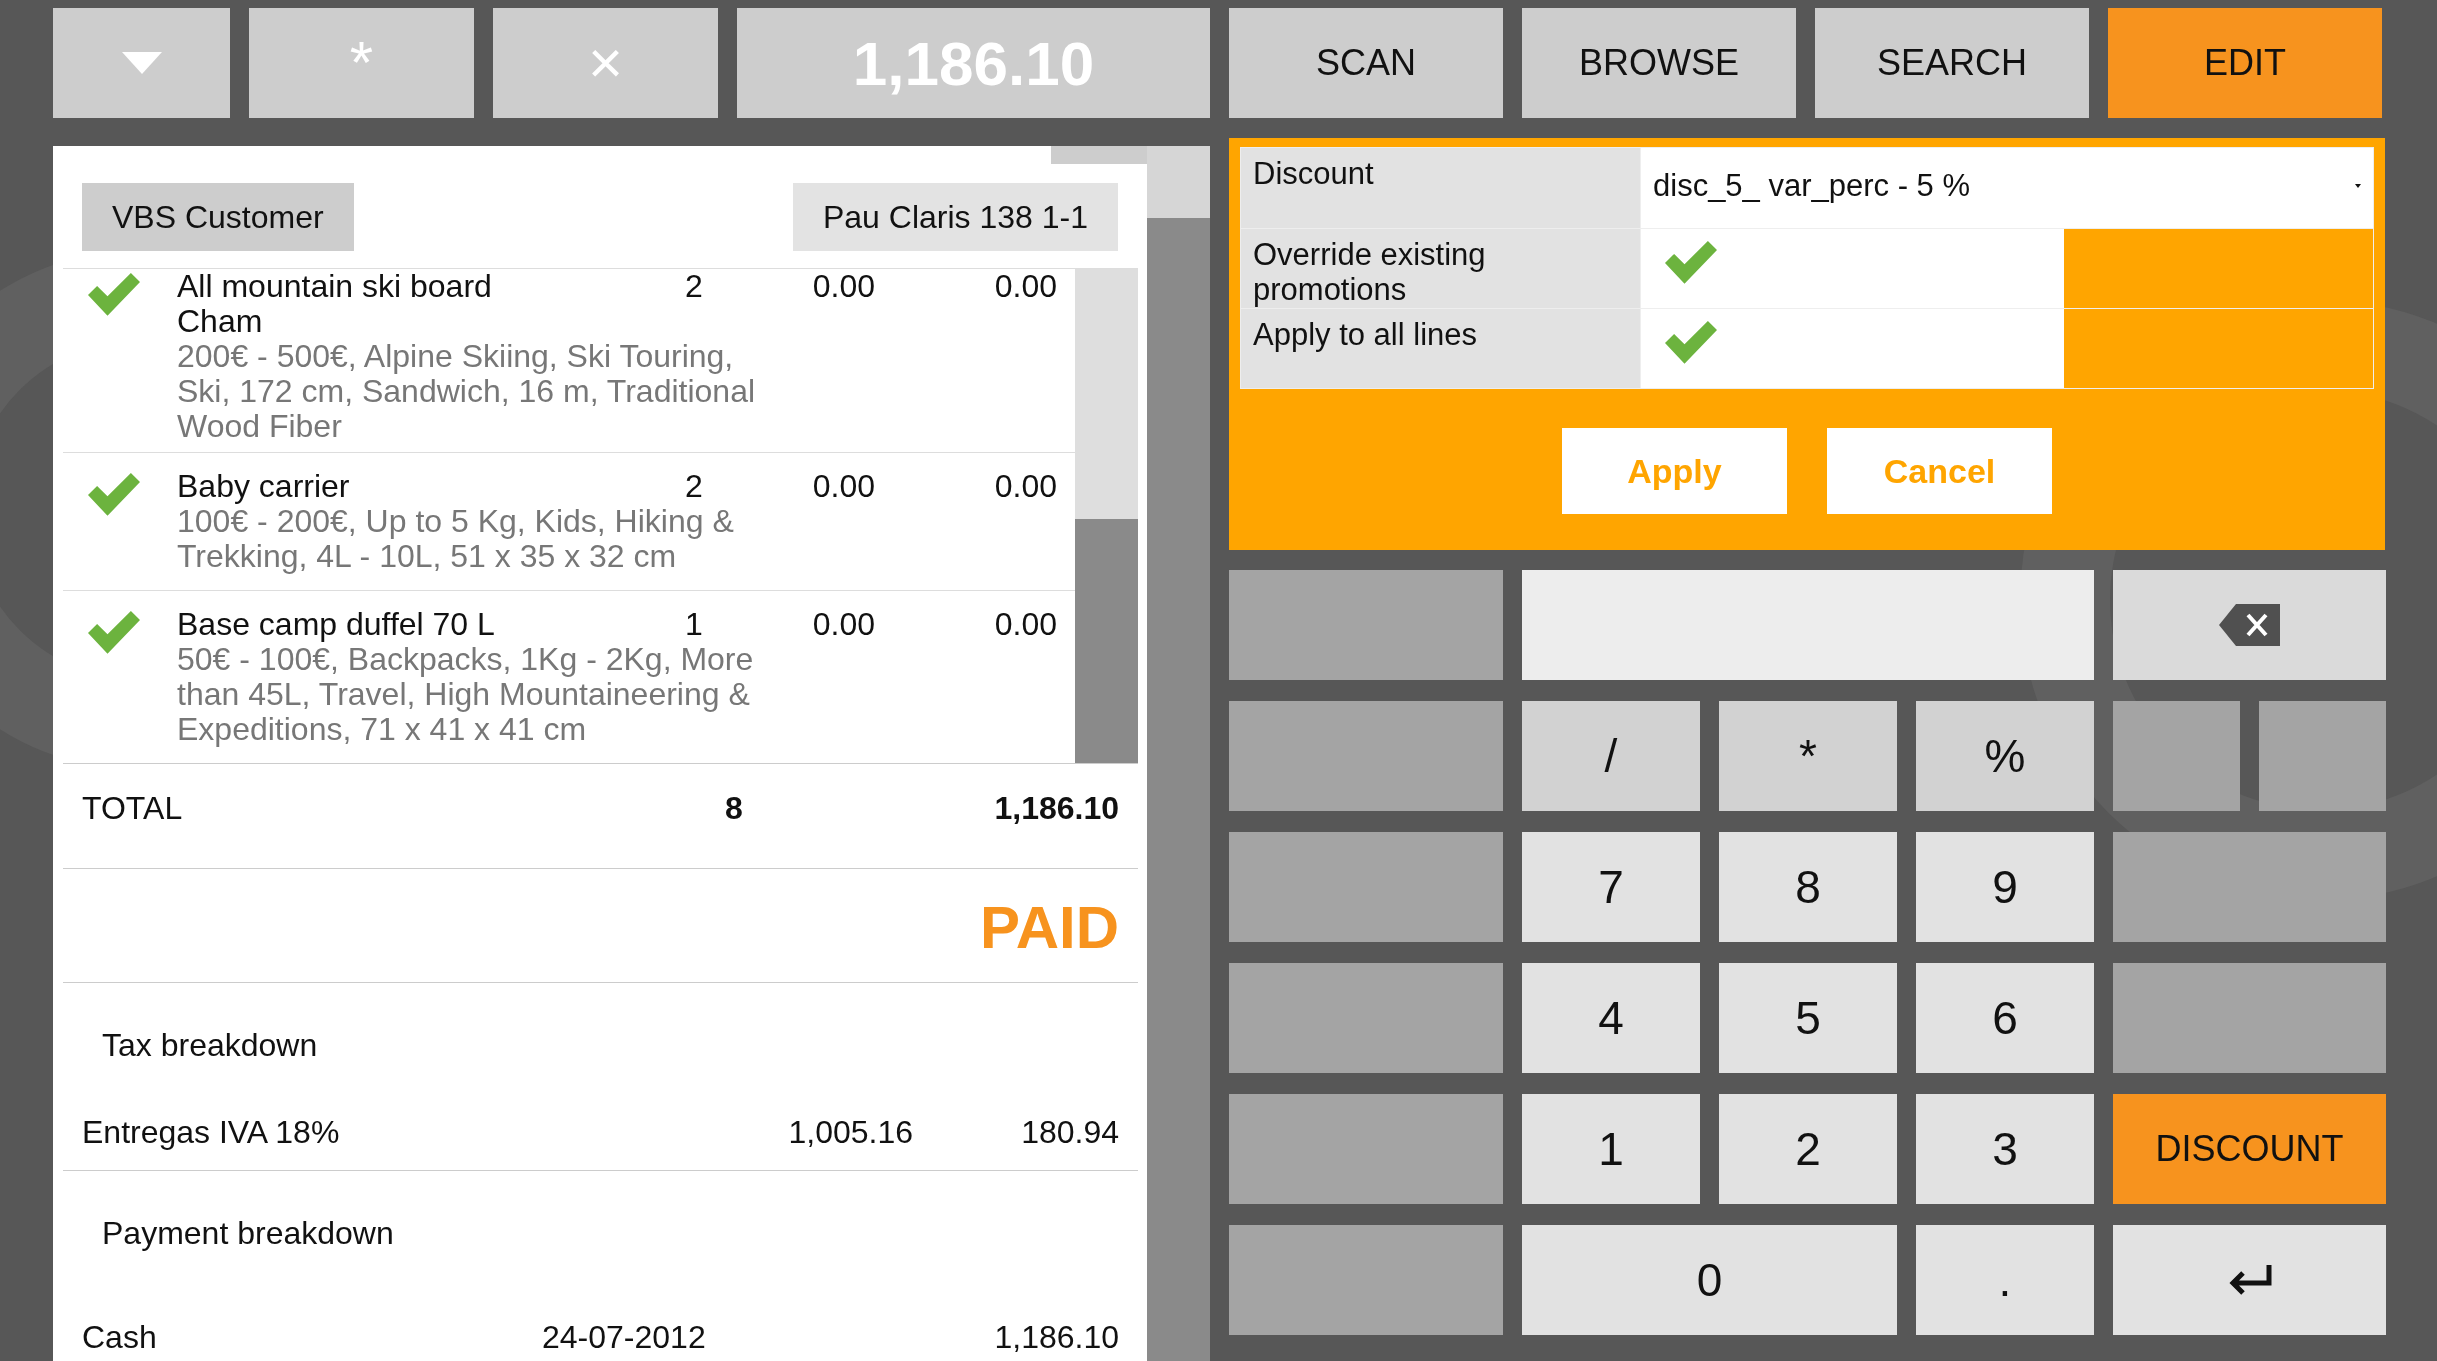 This screenshot has height=1361, width=2437. What do you see at coordinates (1611, 756) in the screenshot?
I see `operator-key: /` at bounding box center [1611, 756].